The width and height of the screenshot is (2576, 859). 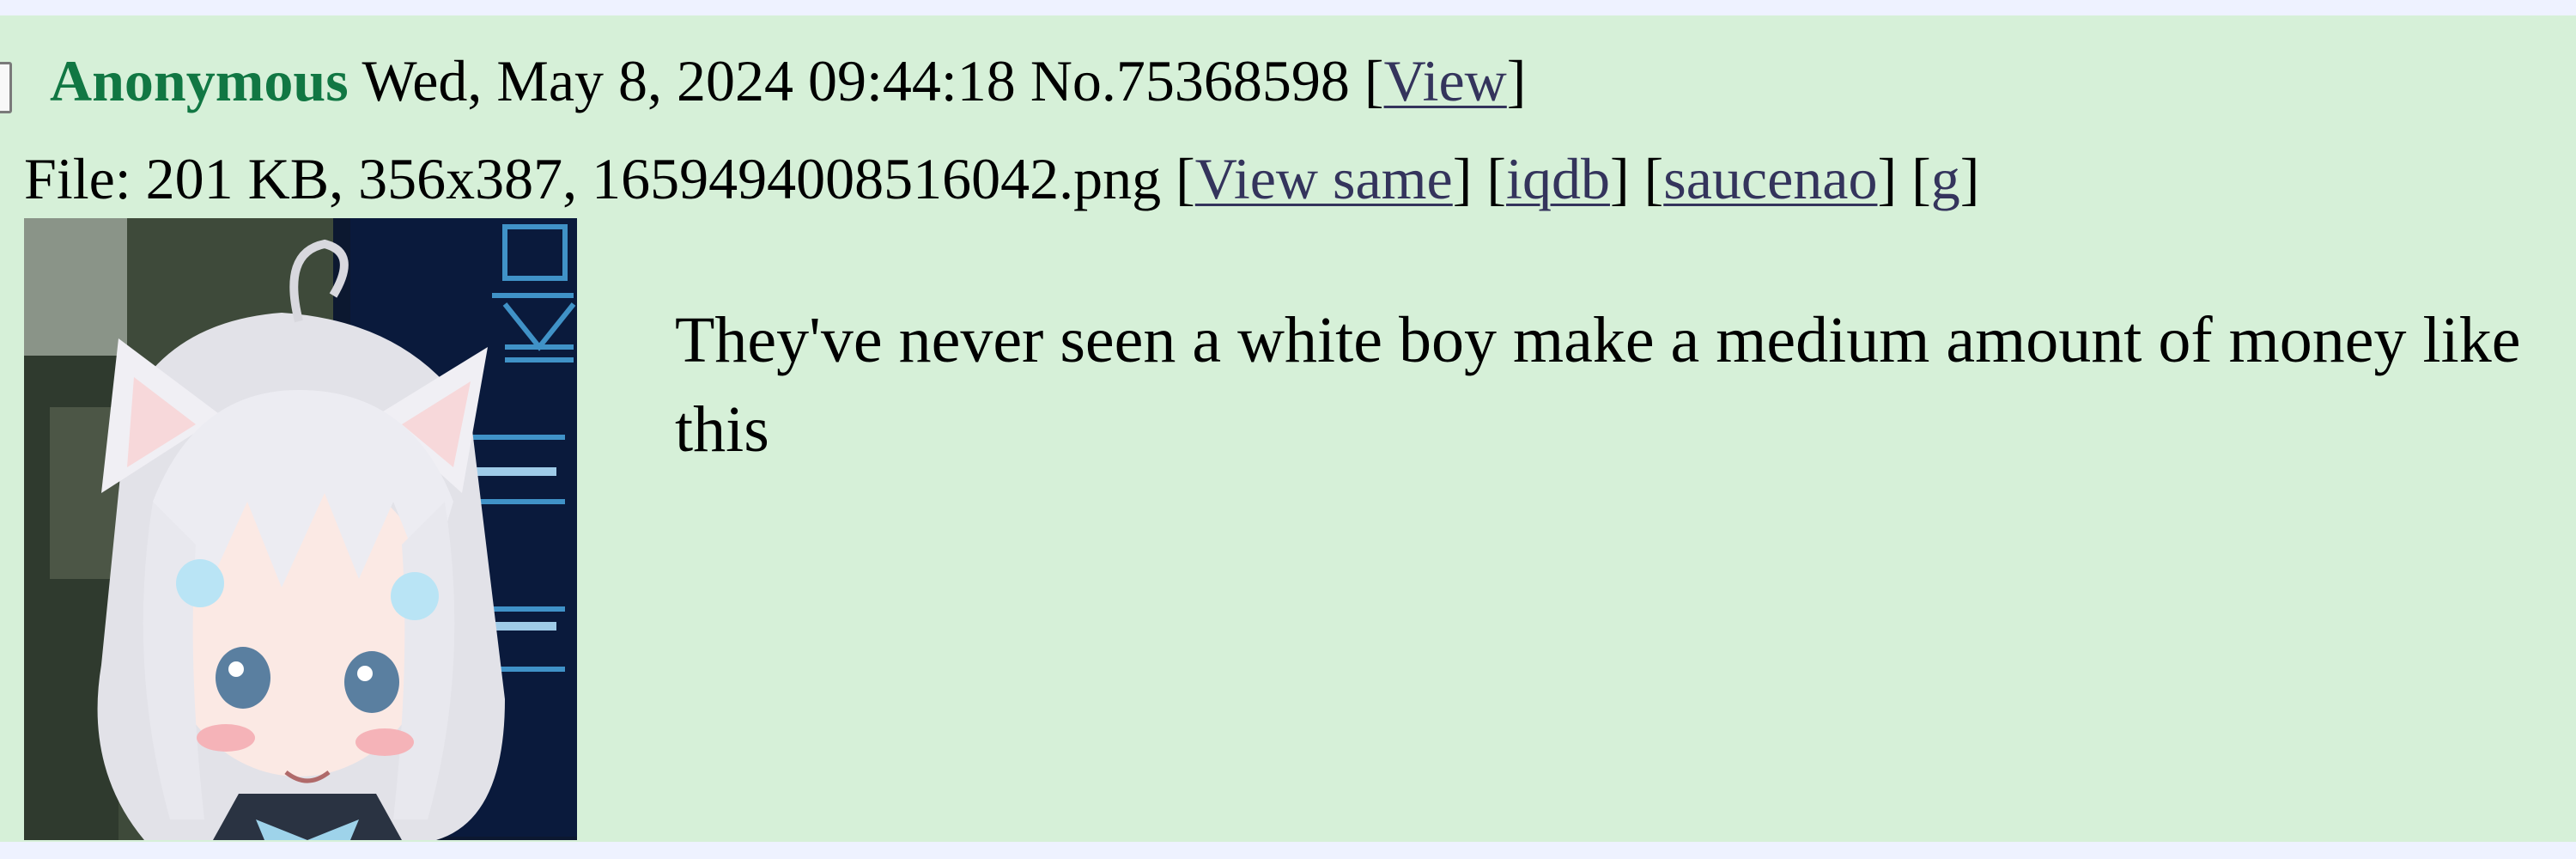 I want to click on view-link: View, so click(x=1445, y=80).